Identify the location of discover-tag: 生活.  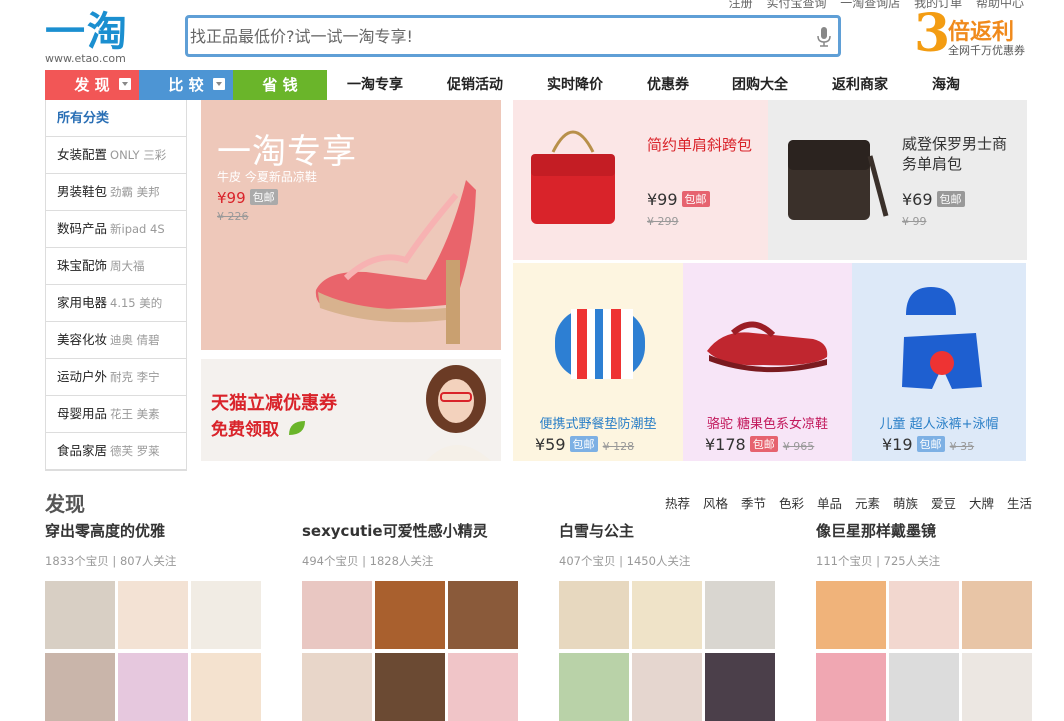
(1019, 503).